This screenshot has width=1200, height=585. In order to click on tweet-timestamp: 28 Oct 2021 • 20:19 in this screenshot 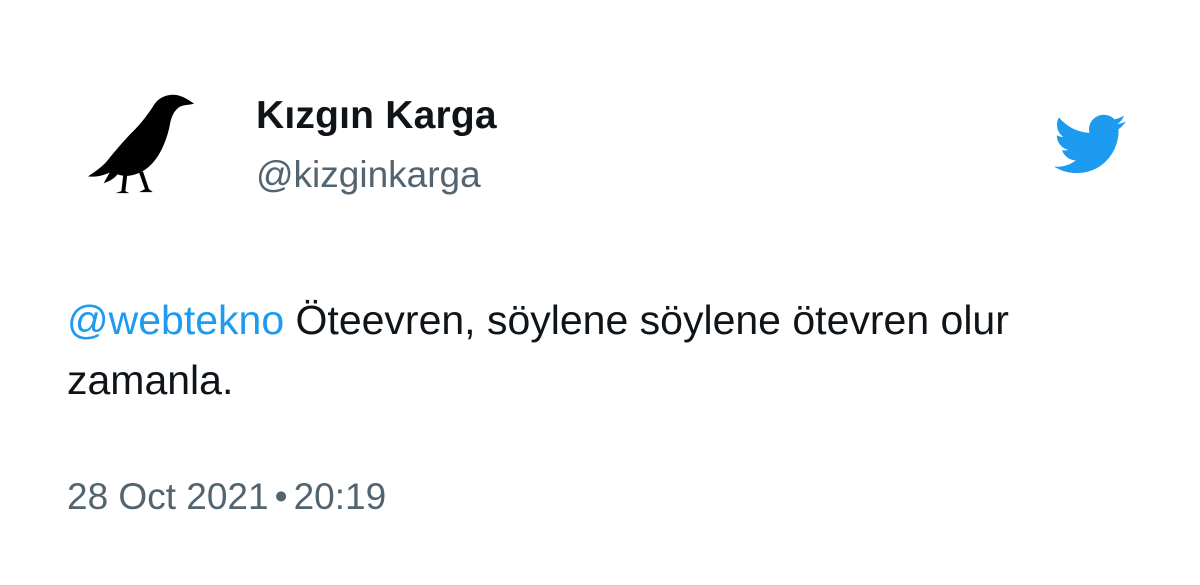, I will do `click(226, 497)`.